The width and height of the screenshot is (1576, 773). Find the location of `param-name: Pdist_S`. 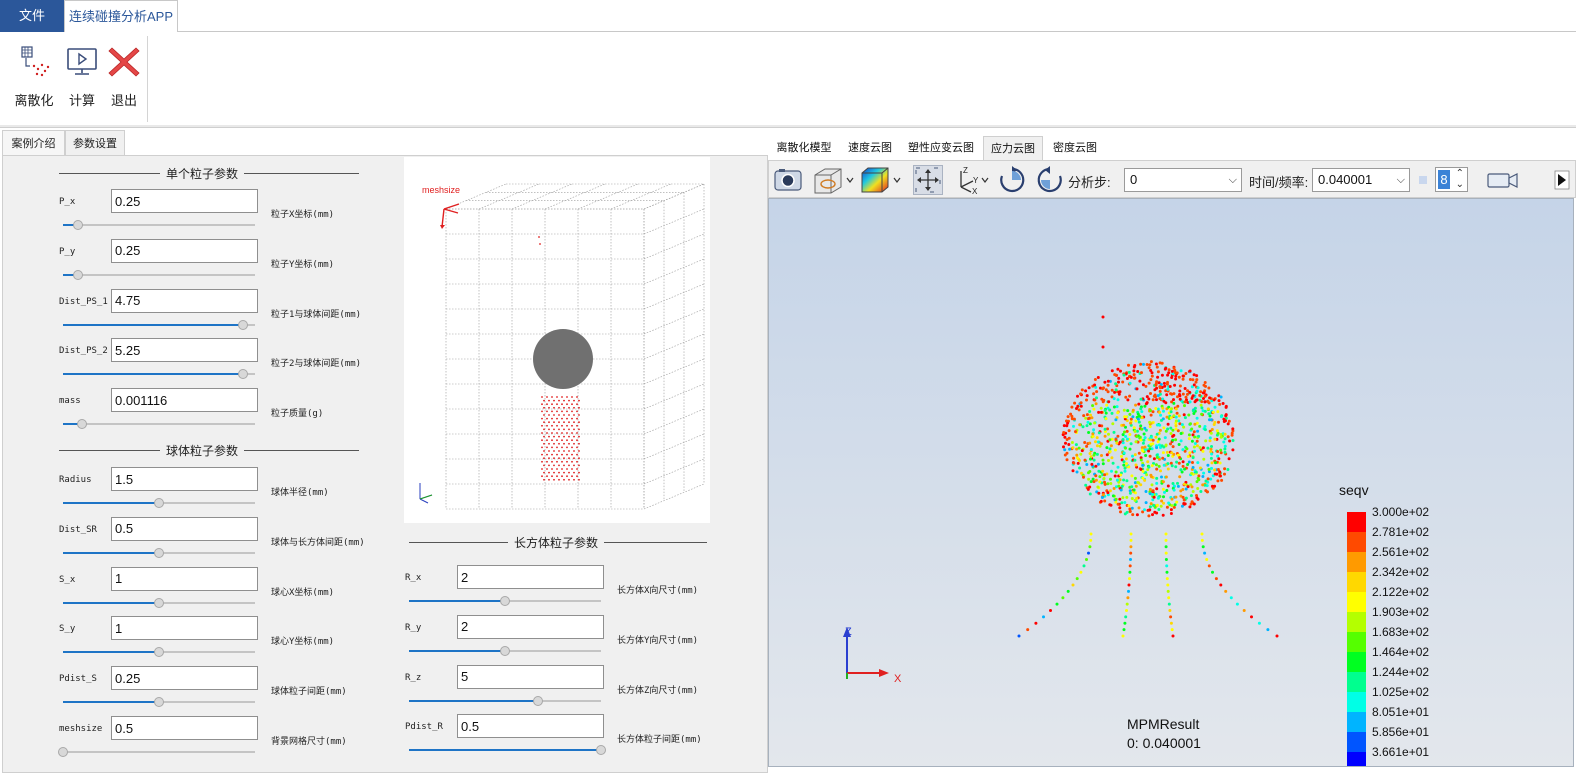

param-name: Pdist_S is located at coordinates (78, 679).